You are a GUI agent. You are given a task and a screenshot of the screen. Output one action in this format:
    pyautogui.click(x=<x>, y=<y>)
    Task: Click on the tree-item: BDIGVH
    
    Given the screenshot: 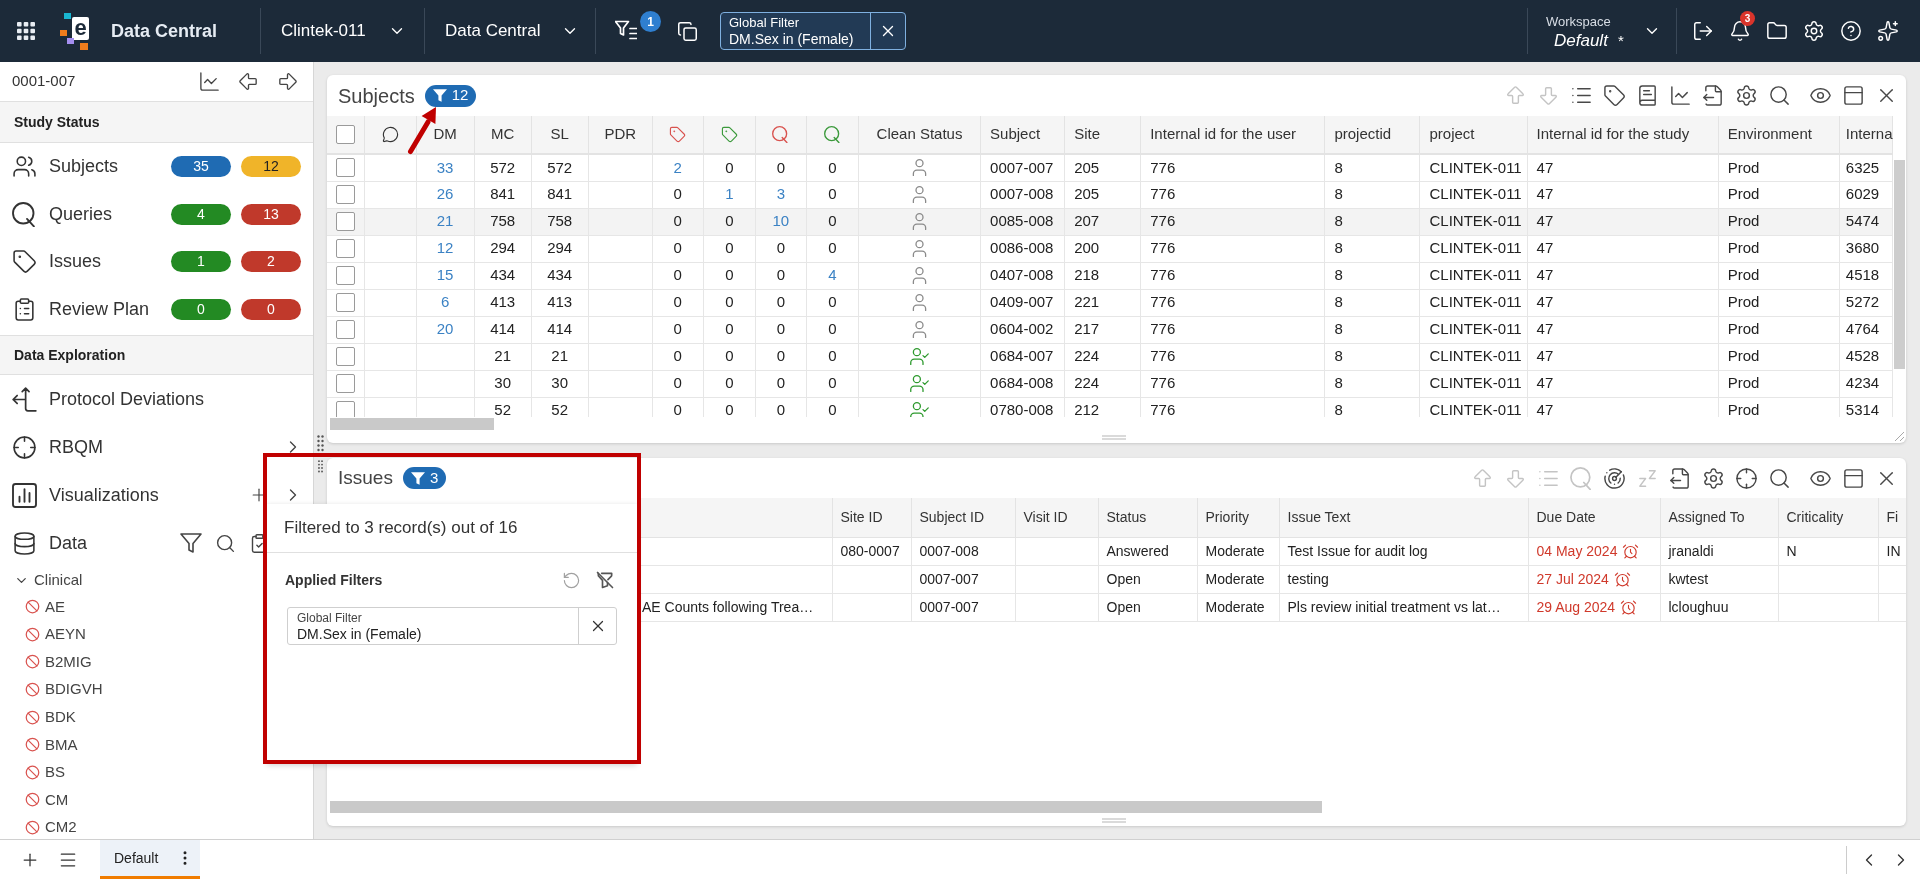 What is the action you would take?
    pyautogui.click(x=74, y=689)
    